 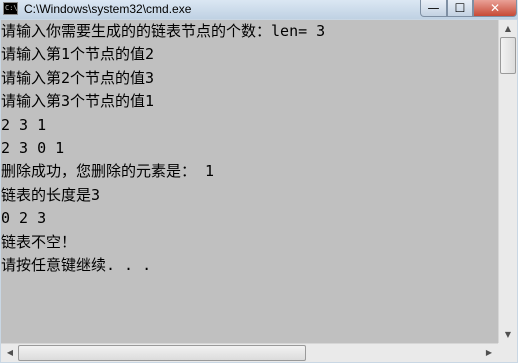 I want to click on horizontal-scrollbar: ◀ ▶, so click(x=249, y=352).